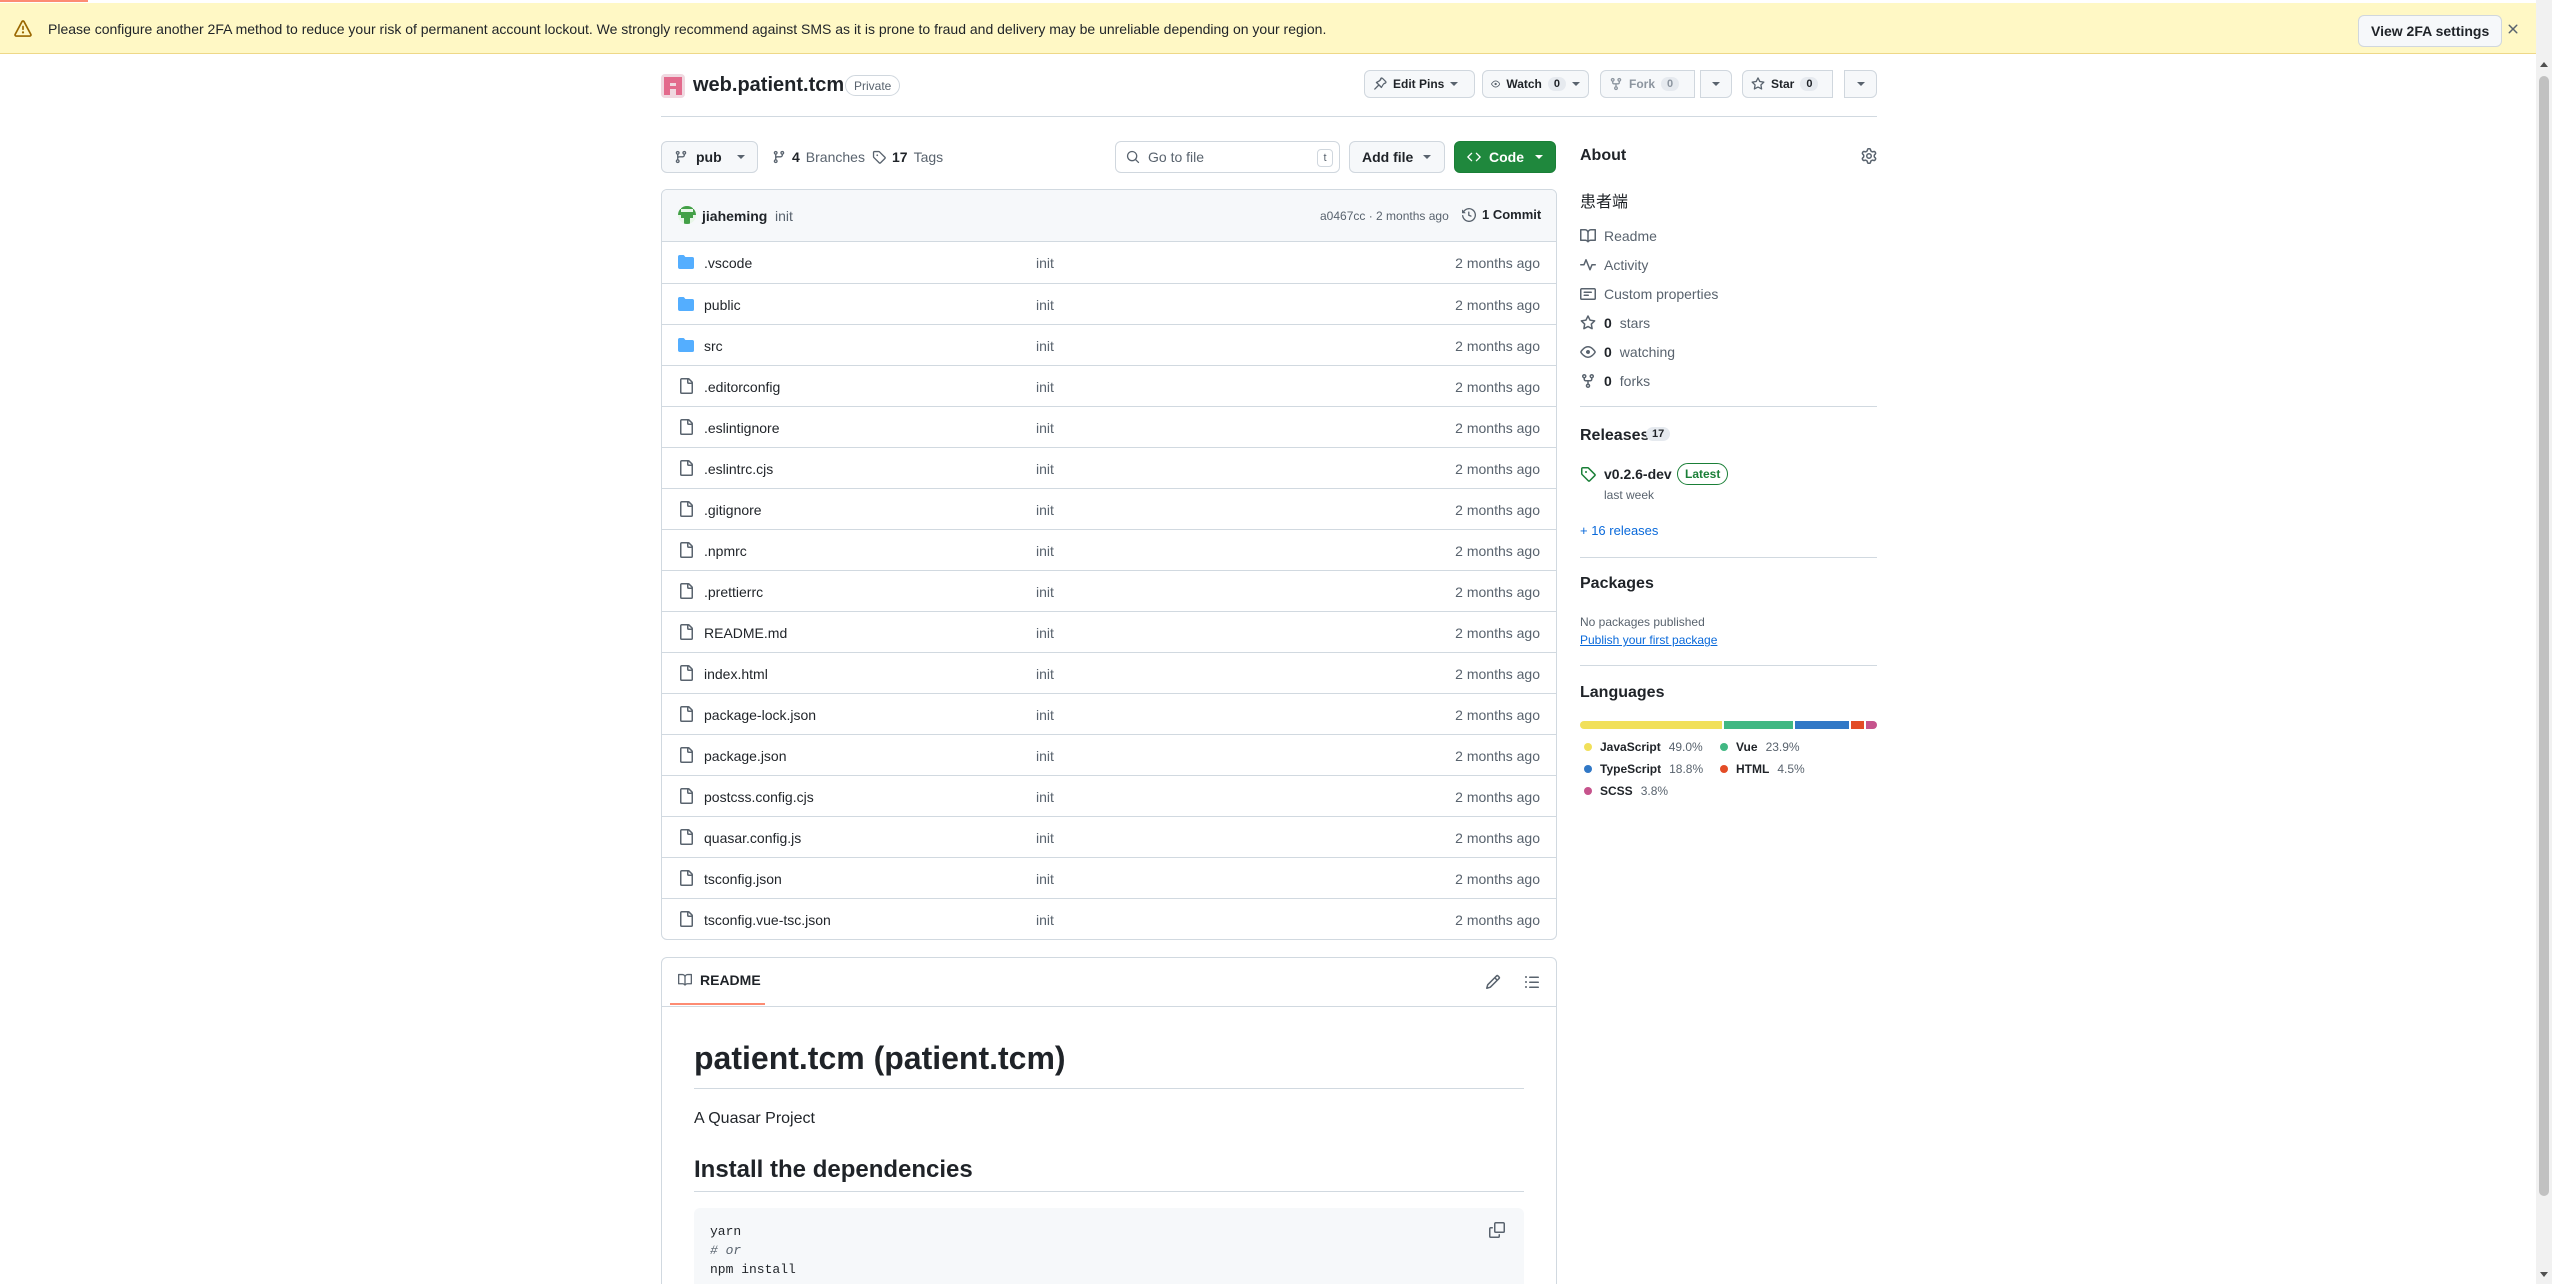 The width and height of the screenshot is (2552, 1284). I want to click on fork-button: Fork 0, so click(1647, 84).